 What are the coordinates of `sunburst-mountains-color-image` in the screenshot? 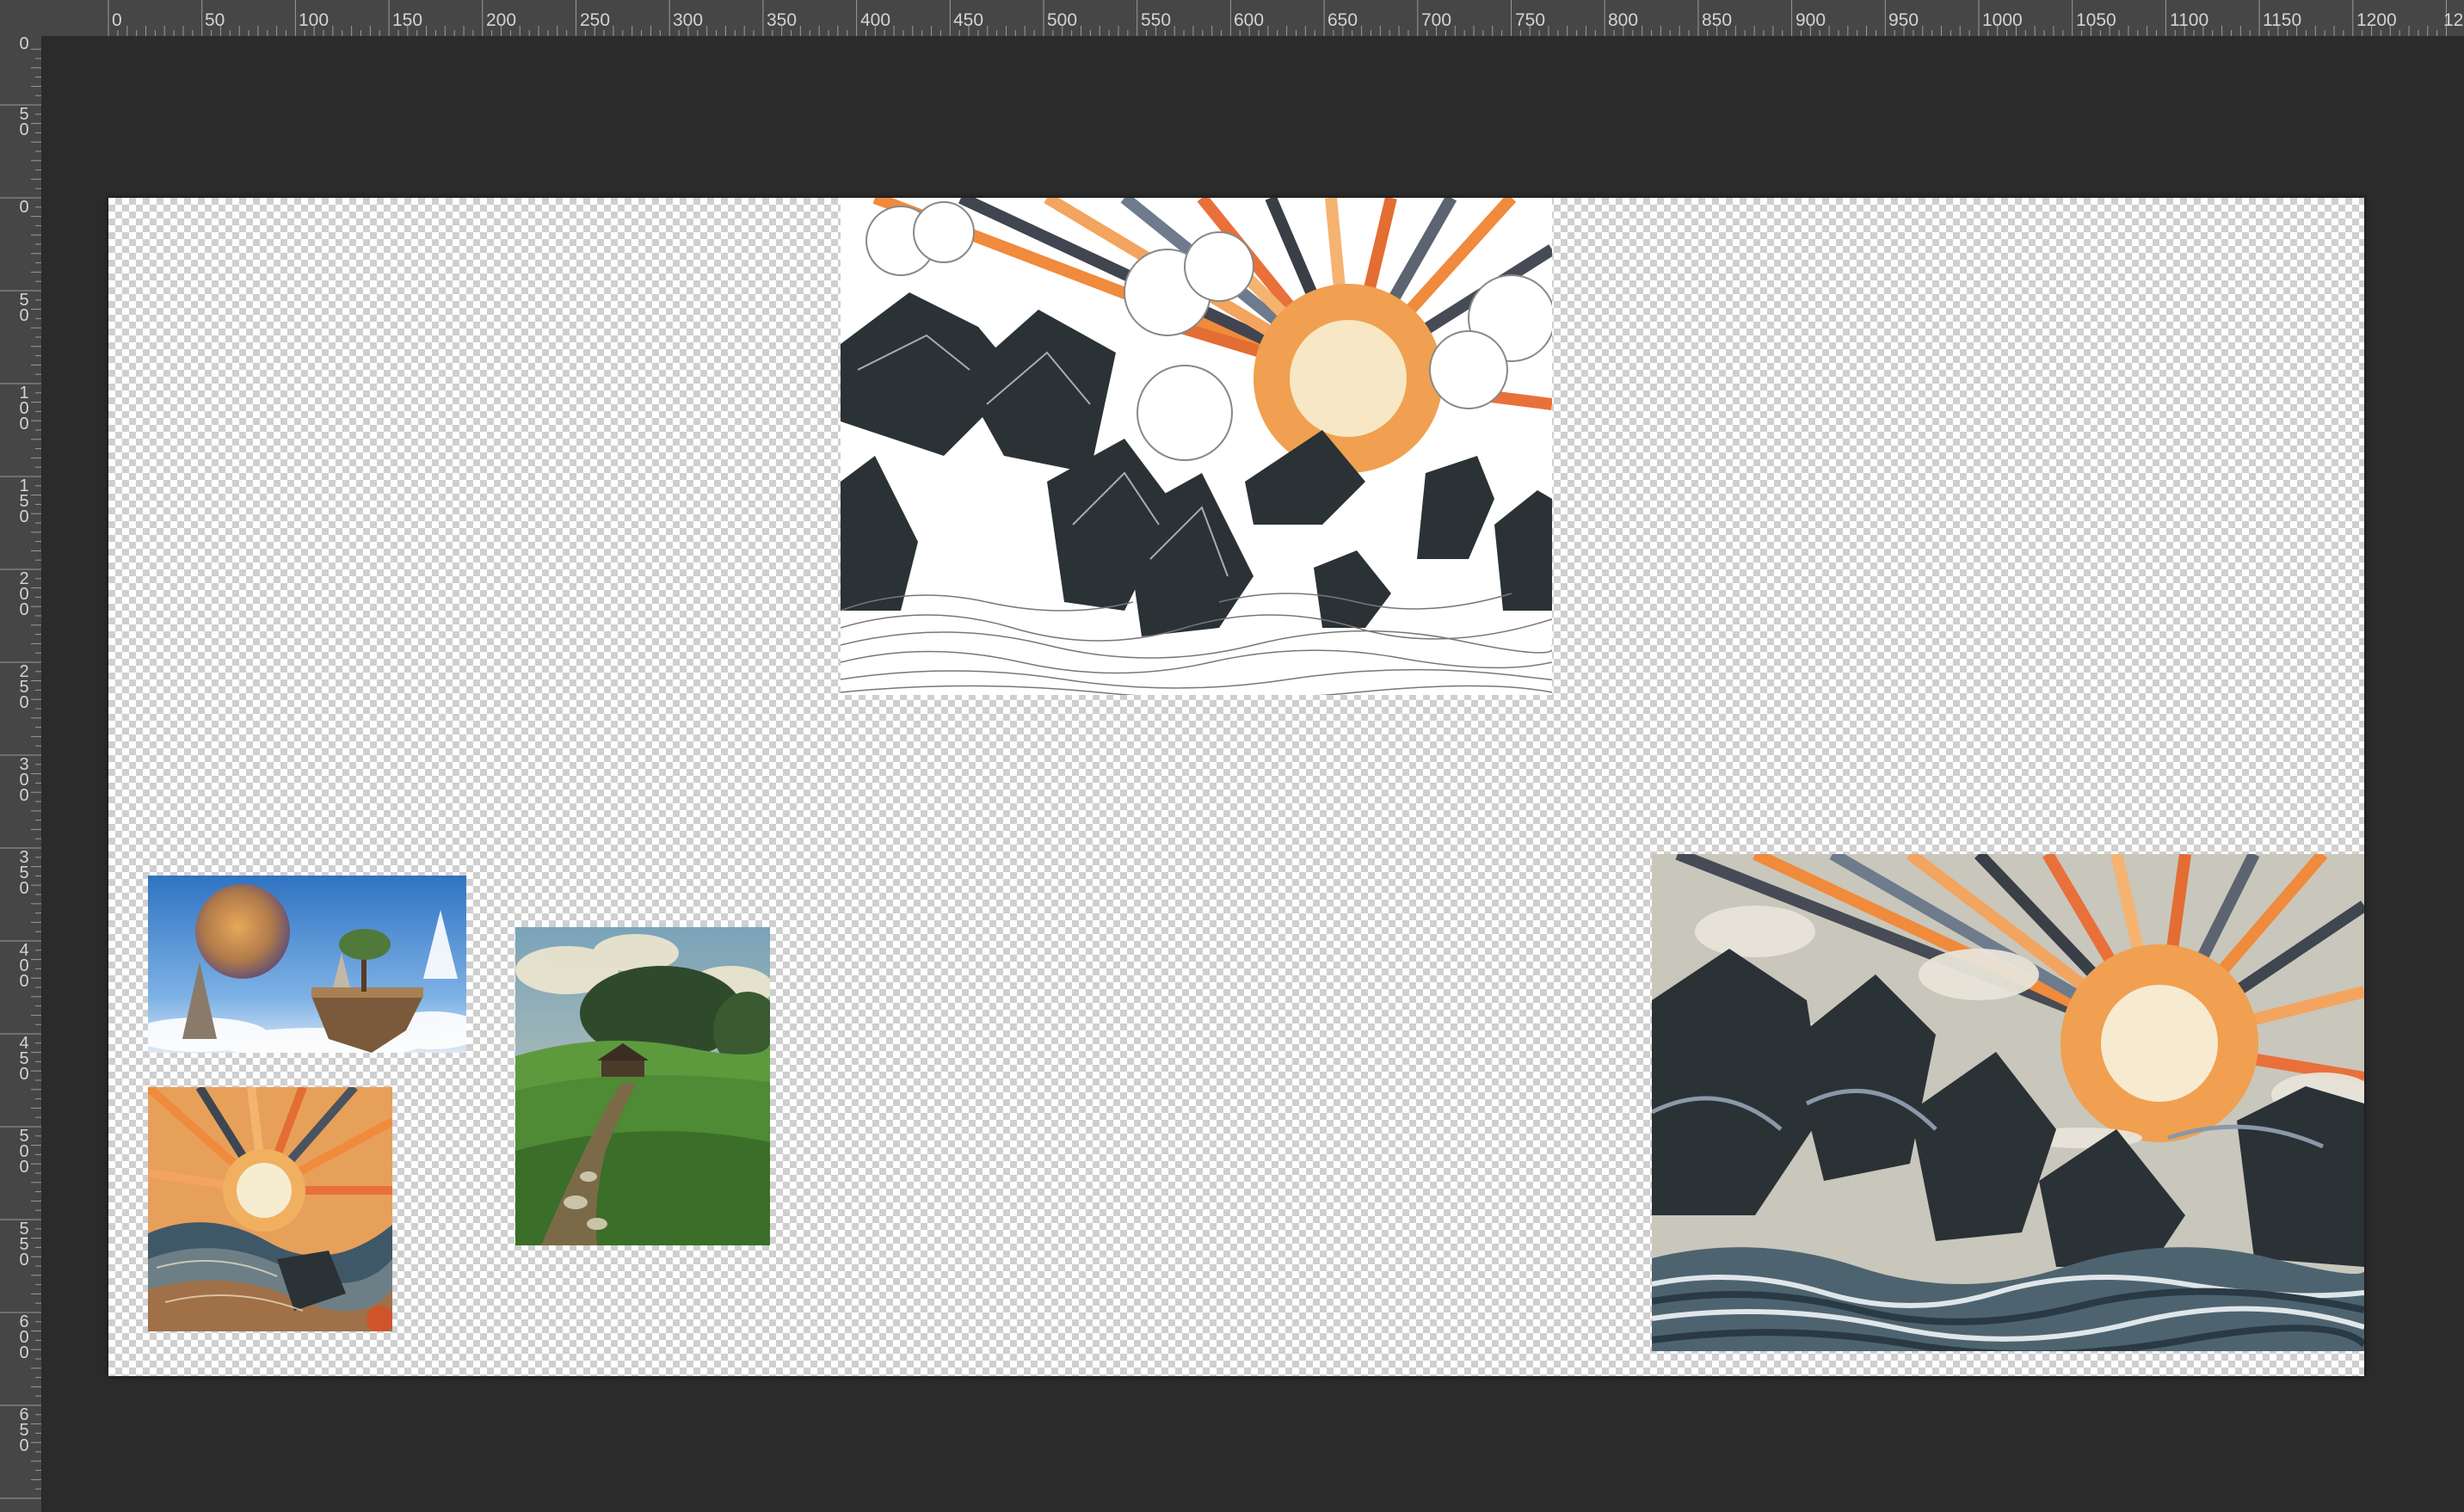 It's located at (2008, 1102).